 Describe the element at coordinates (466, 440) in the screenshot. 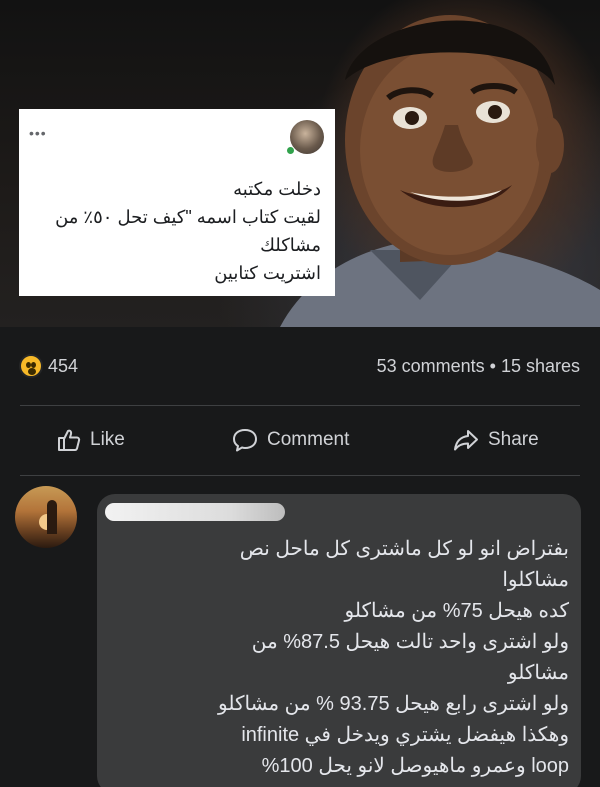

I see `share-arrow-icon` at that location.